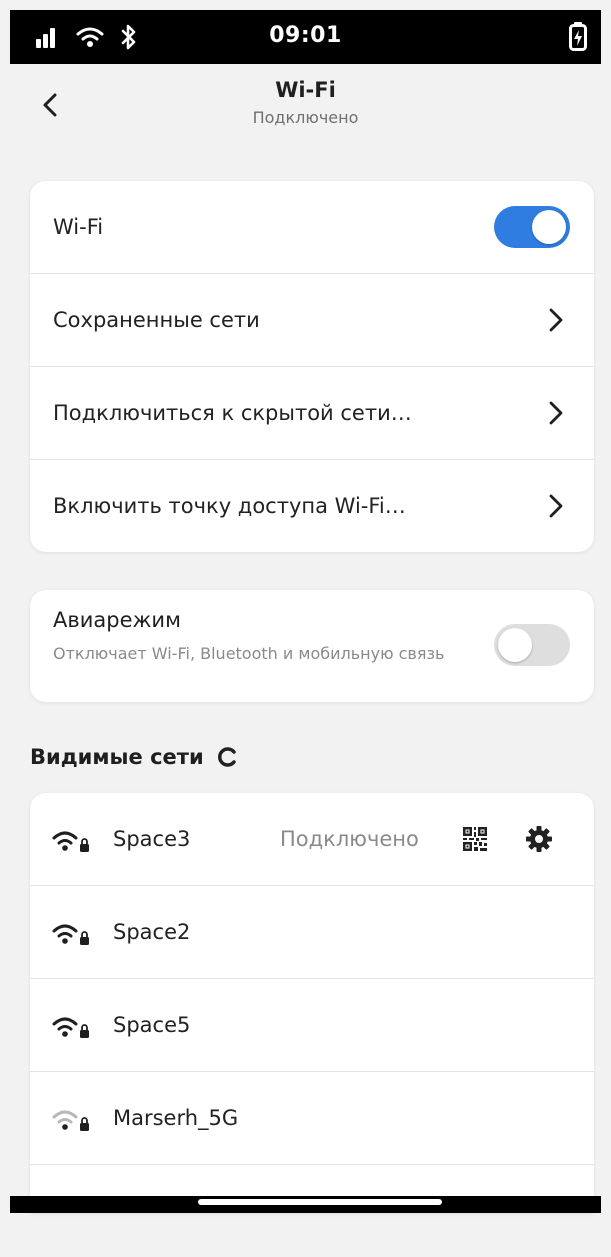 The height and width of the screenshot is (1257, 611). What do you see at coordinates (152, 932) in the screenshot?
I see `network-name: Space2` at bounding box center [152, 932].